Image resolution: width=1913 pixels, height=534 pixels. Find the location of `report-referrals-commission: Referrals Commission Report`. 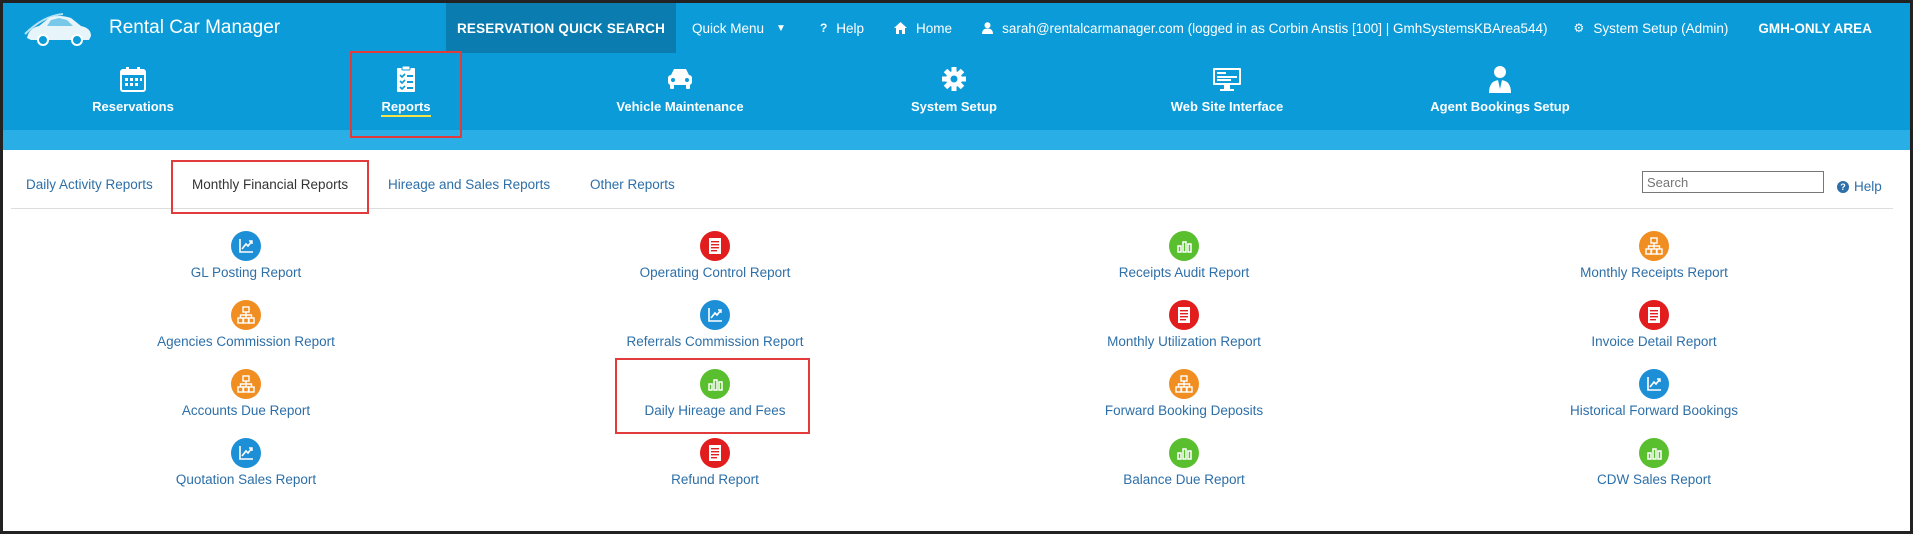

report-referrals-commission: Referrals Commission Report is located at coordinates (715, 324).